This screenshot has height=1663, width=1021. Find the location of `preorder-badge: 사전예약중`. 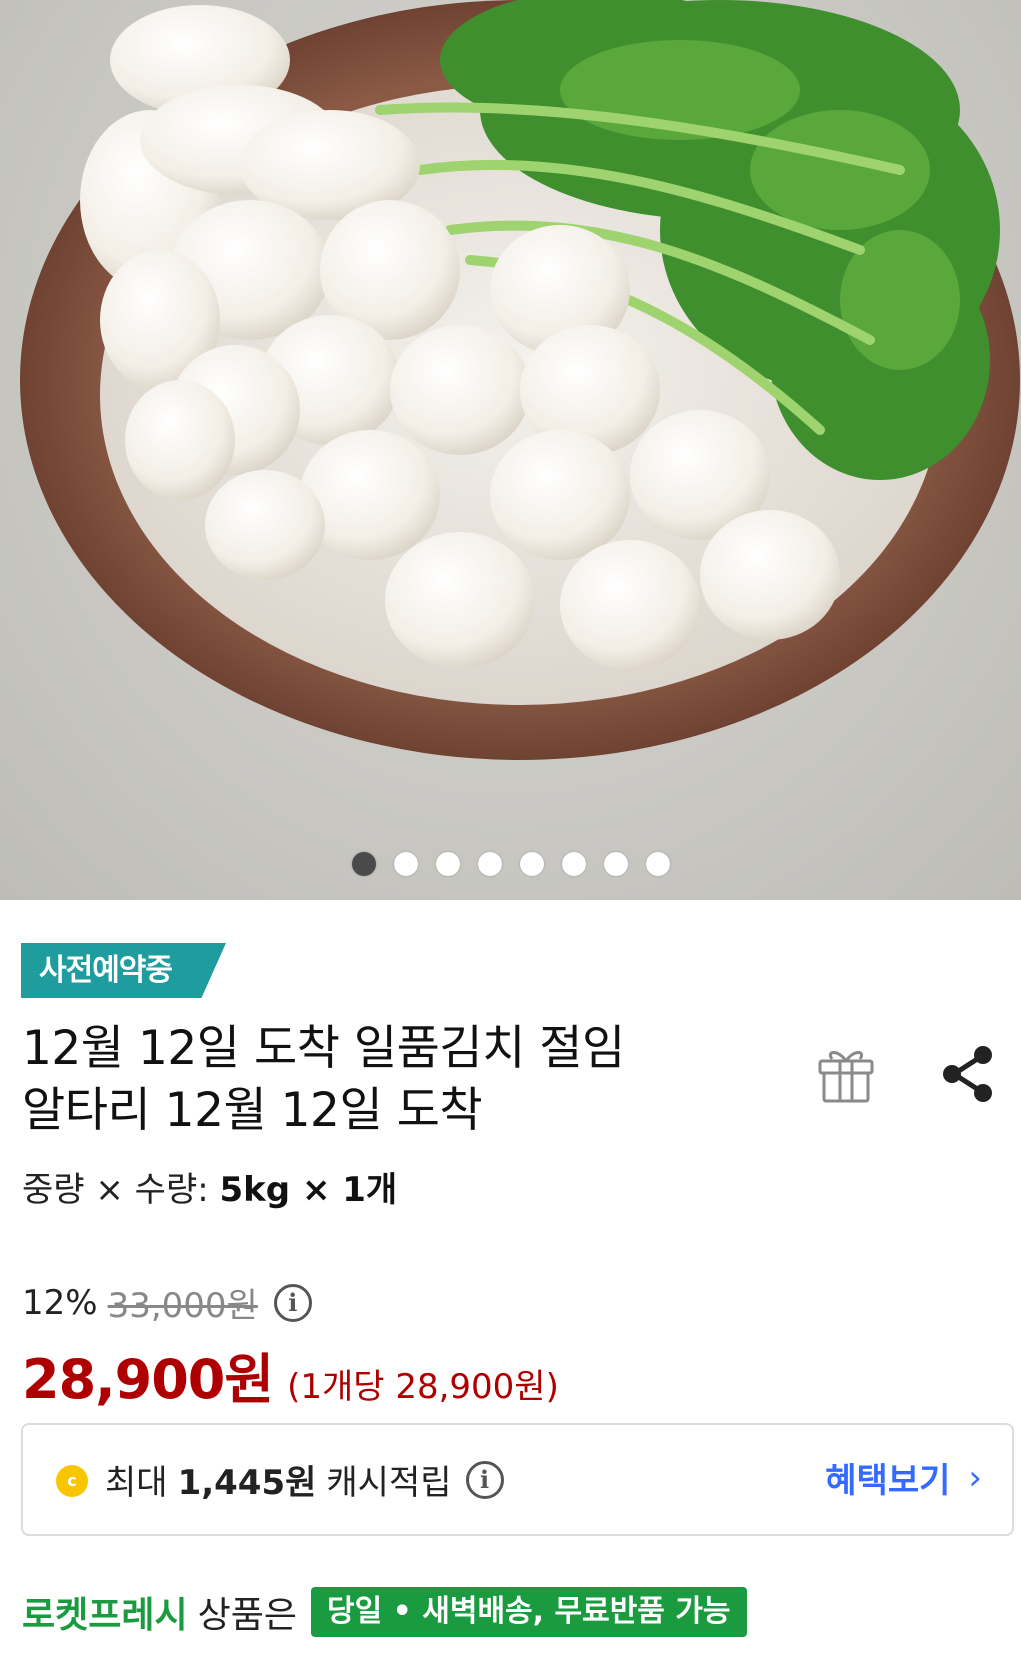

preorder-badge: 사전예약중 is located at coordinates (123, 970).